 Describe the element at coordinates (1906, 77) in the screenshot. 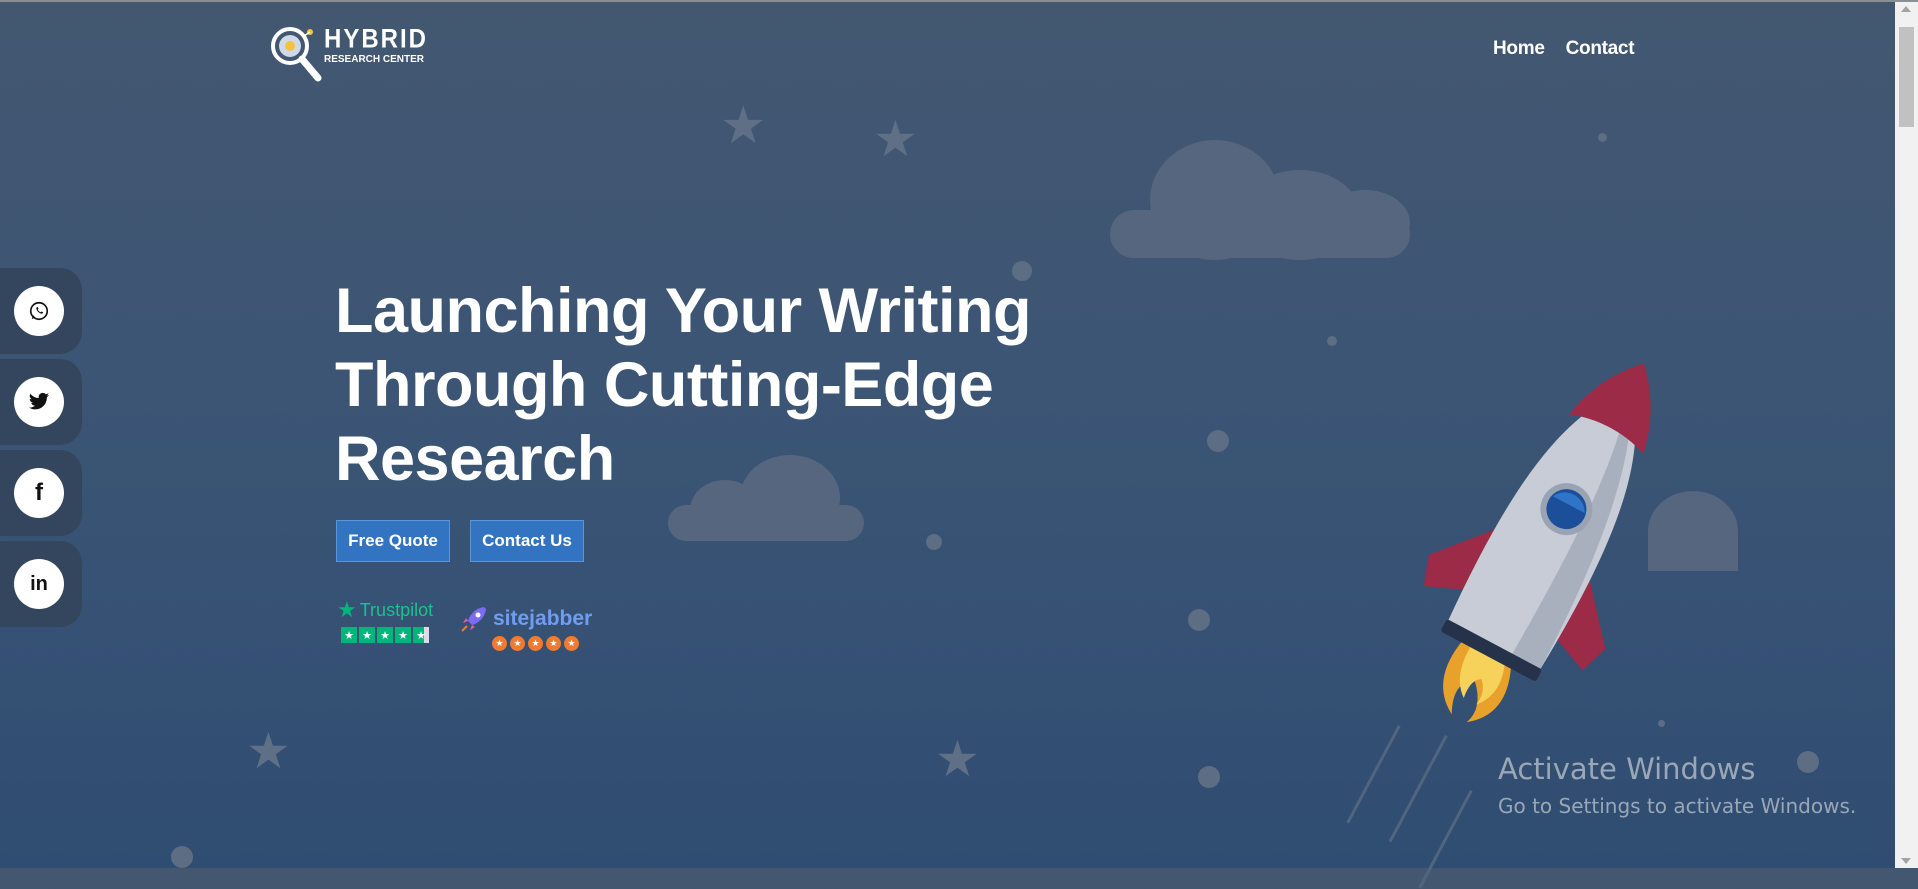

I see `scrollbar-thumb` at that location.